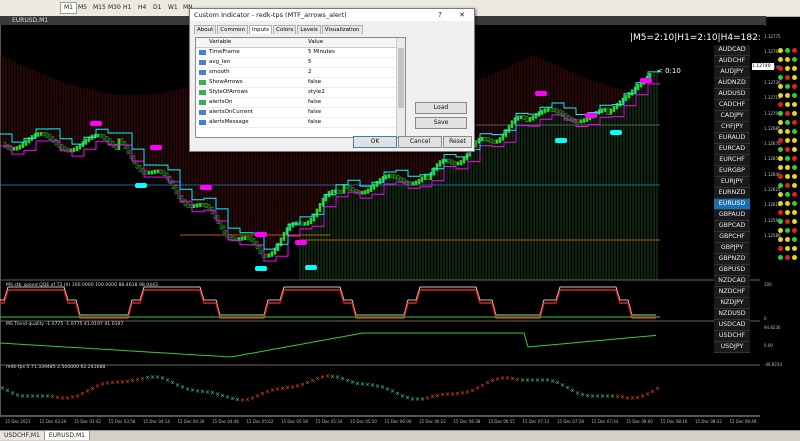 Image resolution: width=800 pixels, height=441 pixels. I want to click on timeframe-d1: D1, so click(157, 8).